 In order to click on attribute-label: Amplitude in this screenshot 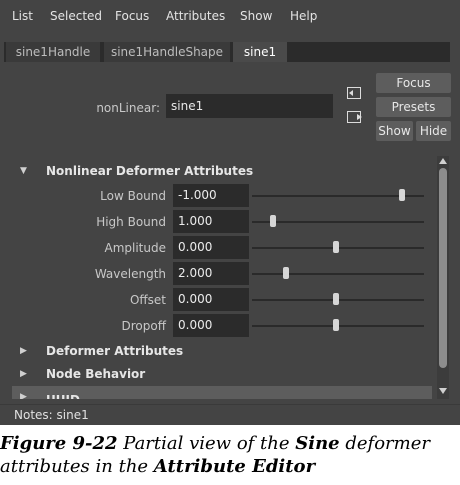, I will do `click(135, 248)`.